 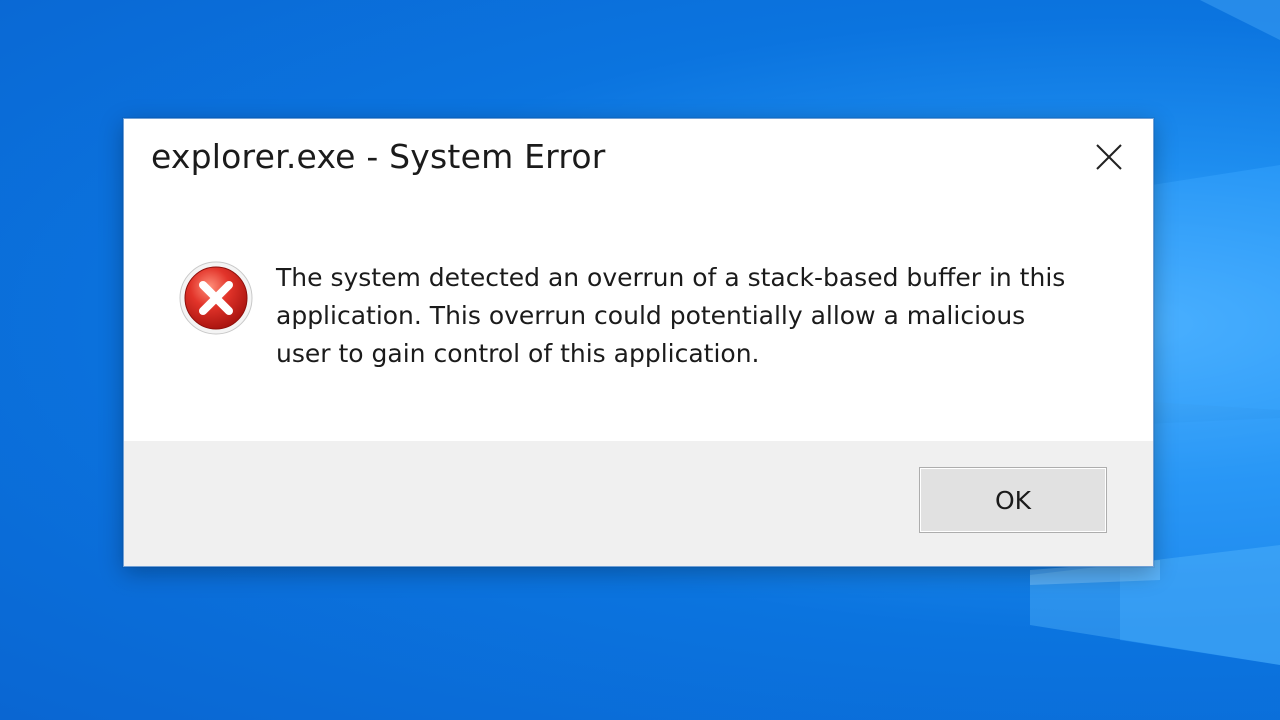 I want to click on error-icon, so click(x=216, y=298).